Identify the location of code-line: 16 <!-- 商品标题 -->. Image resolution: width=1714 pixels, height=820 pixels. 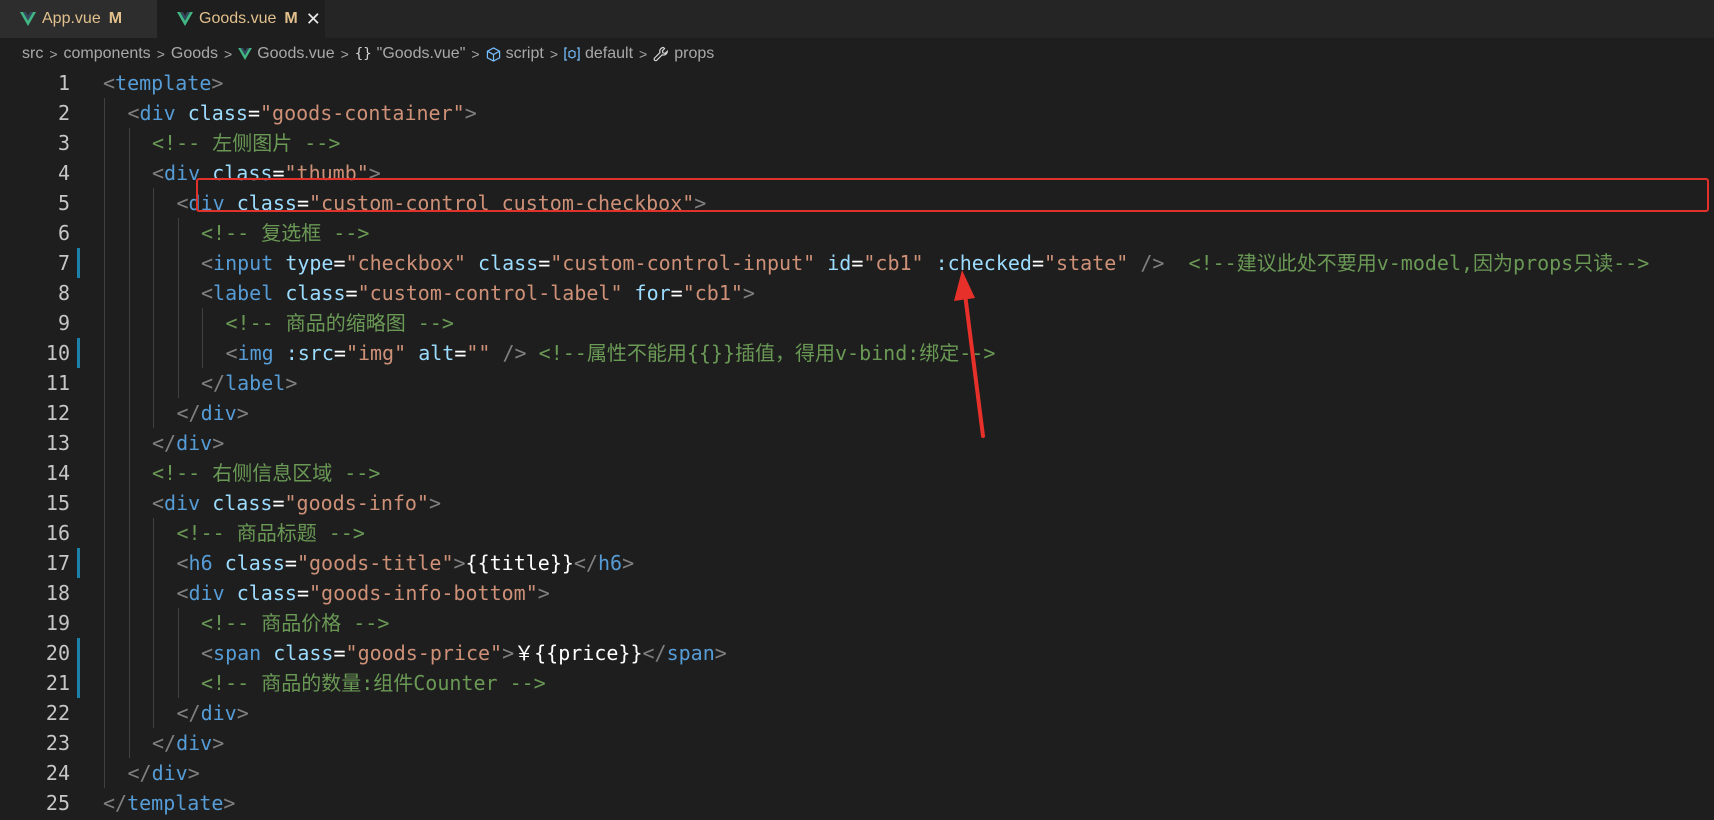
(857, 533).